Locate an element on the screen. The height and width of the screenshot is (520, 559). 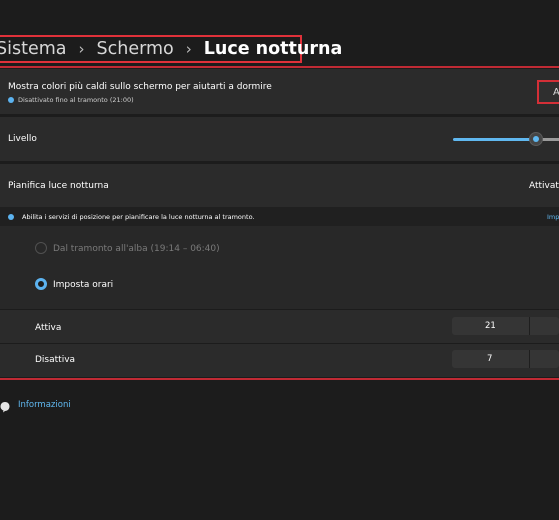
radio-set-hours-label: Imposta orari is located at coordinates (83, 285).